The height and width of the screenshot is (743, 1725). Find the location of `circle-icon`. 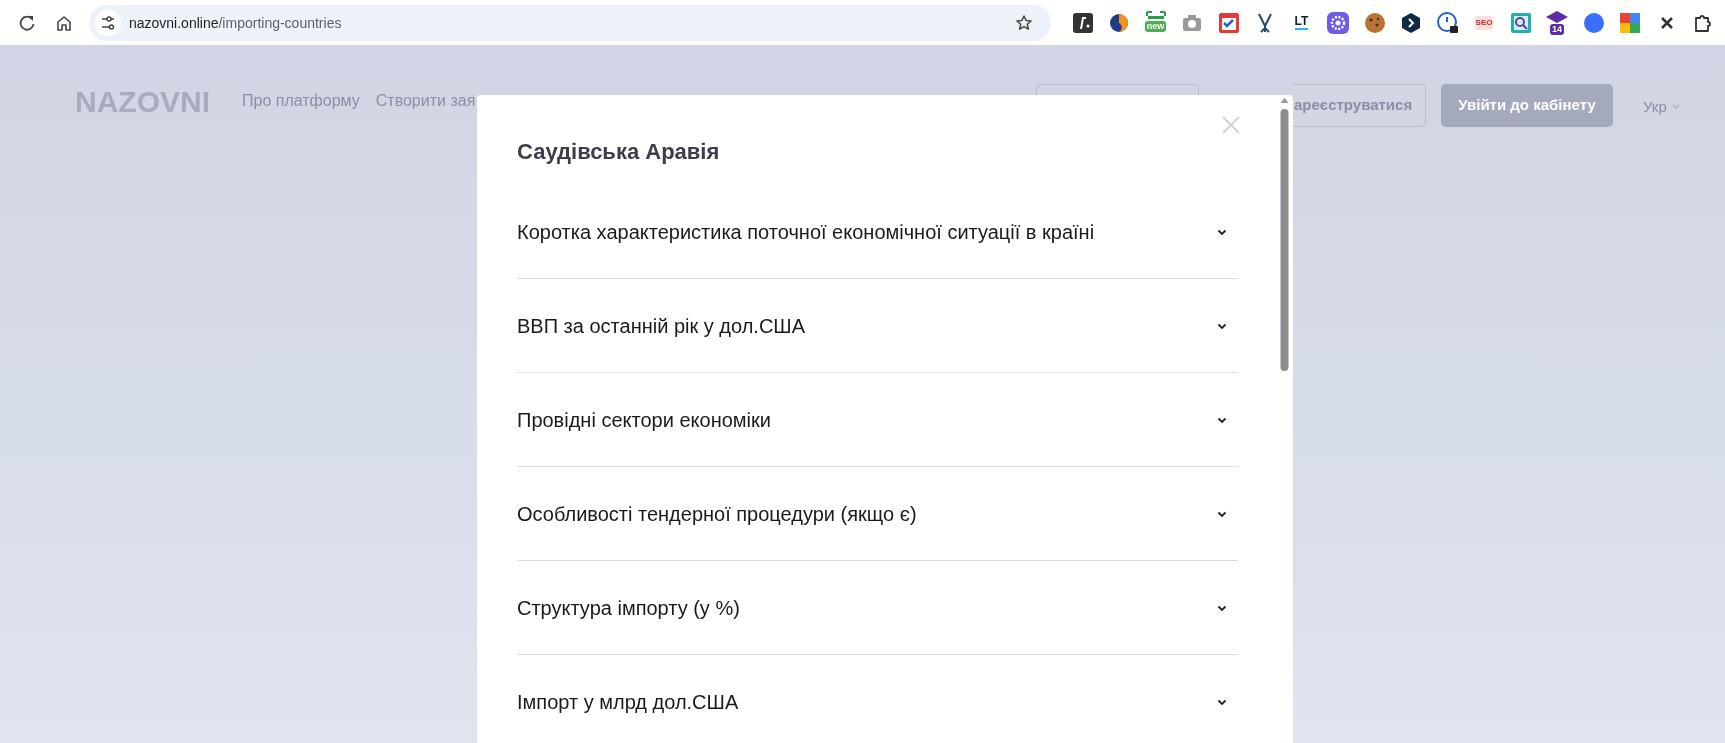

circle-icon is located at coordinates (1593, 22).